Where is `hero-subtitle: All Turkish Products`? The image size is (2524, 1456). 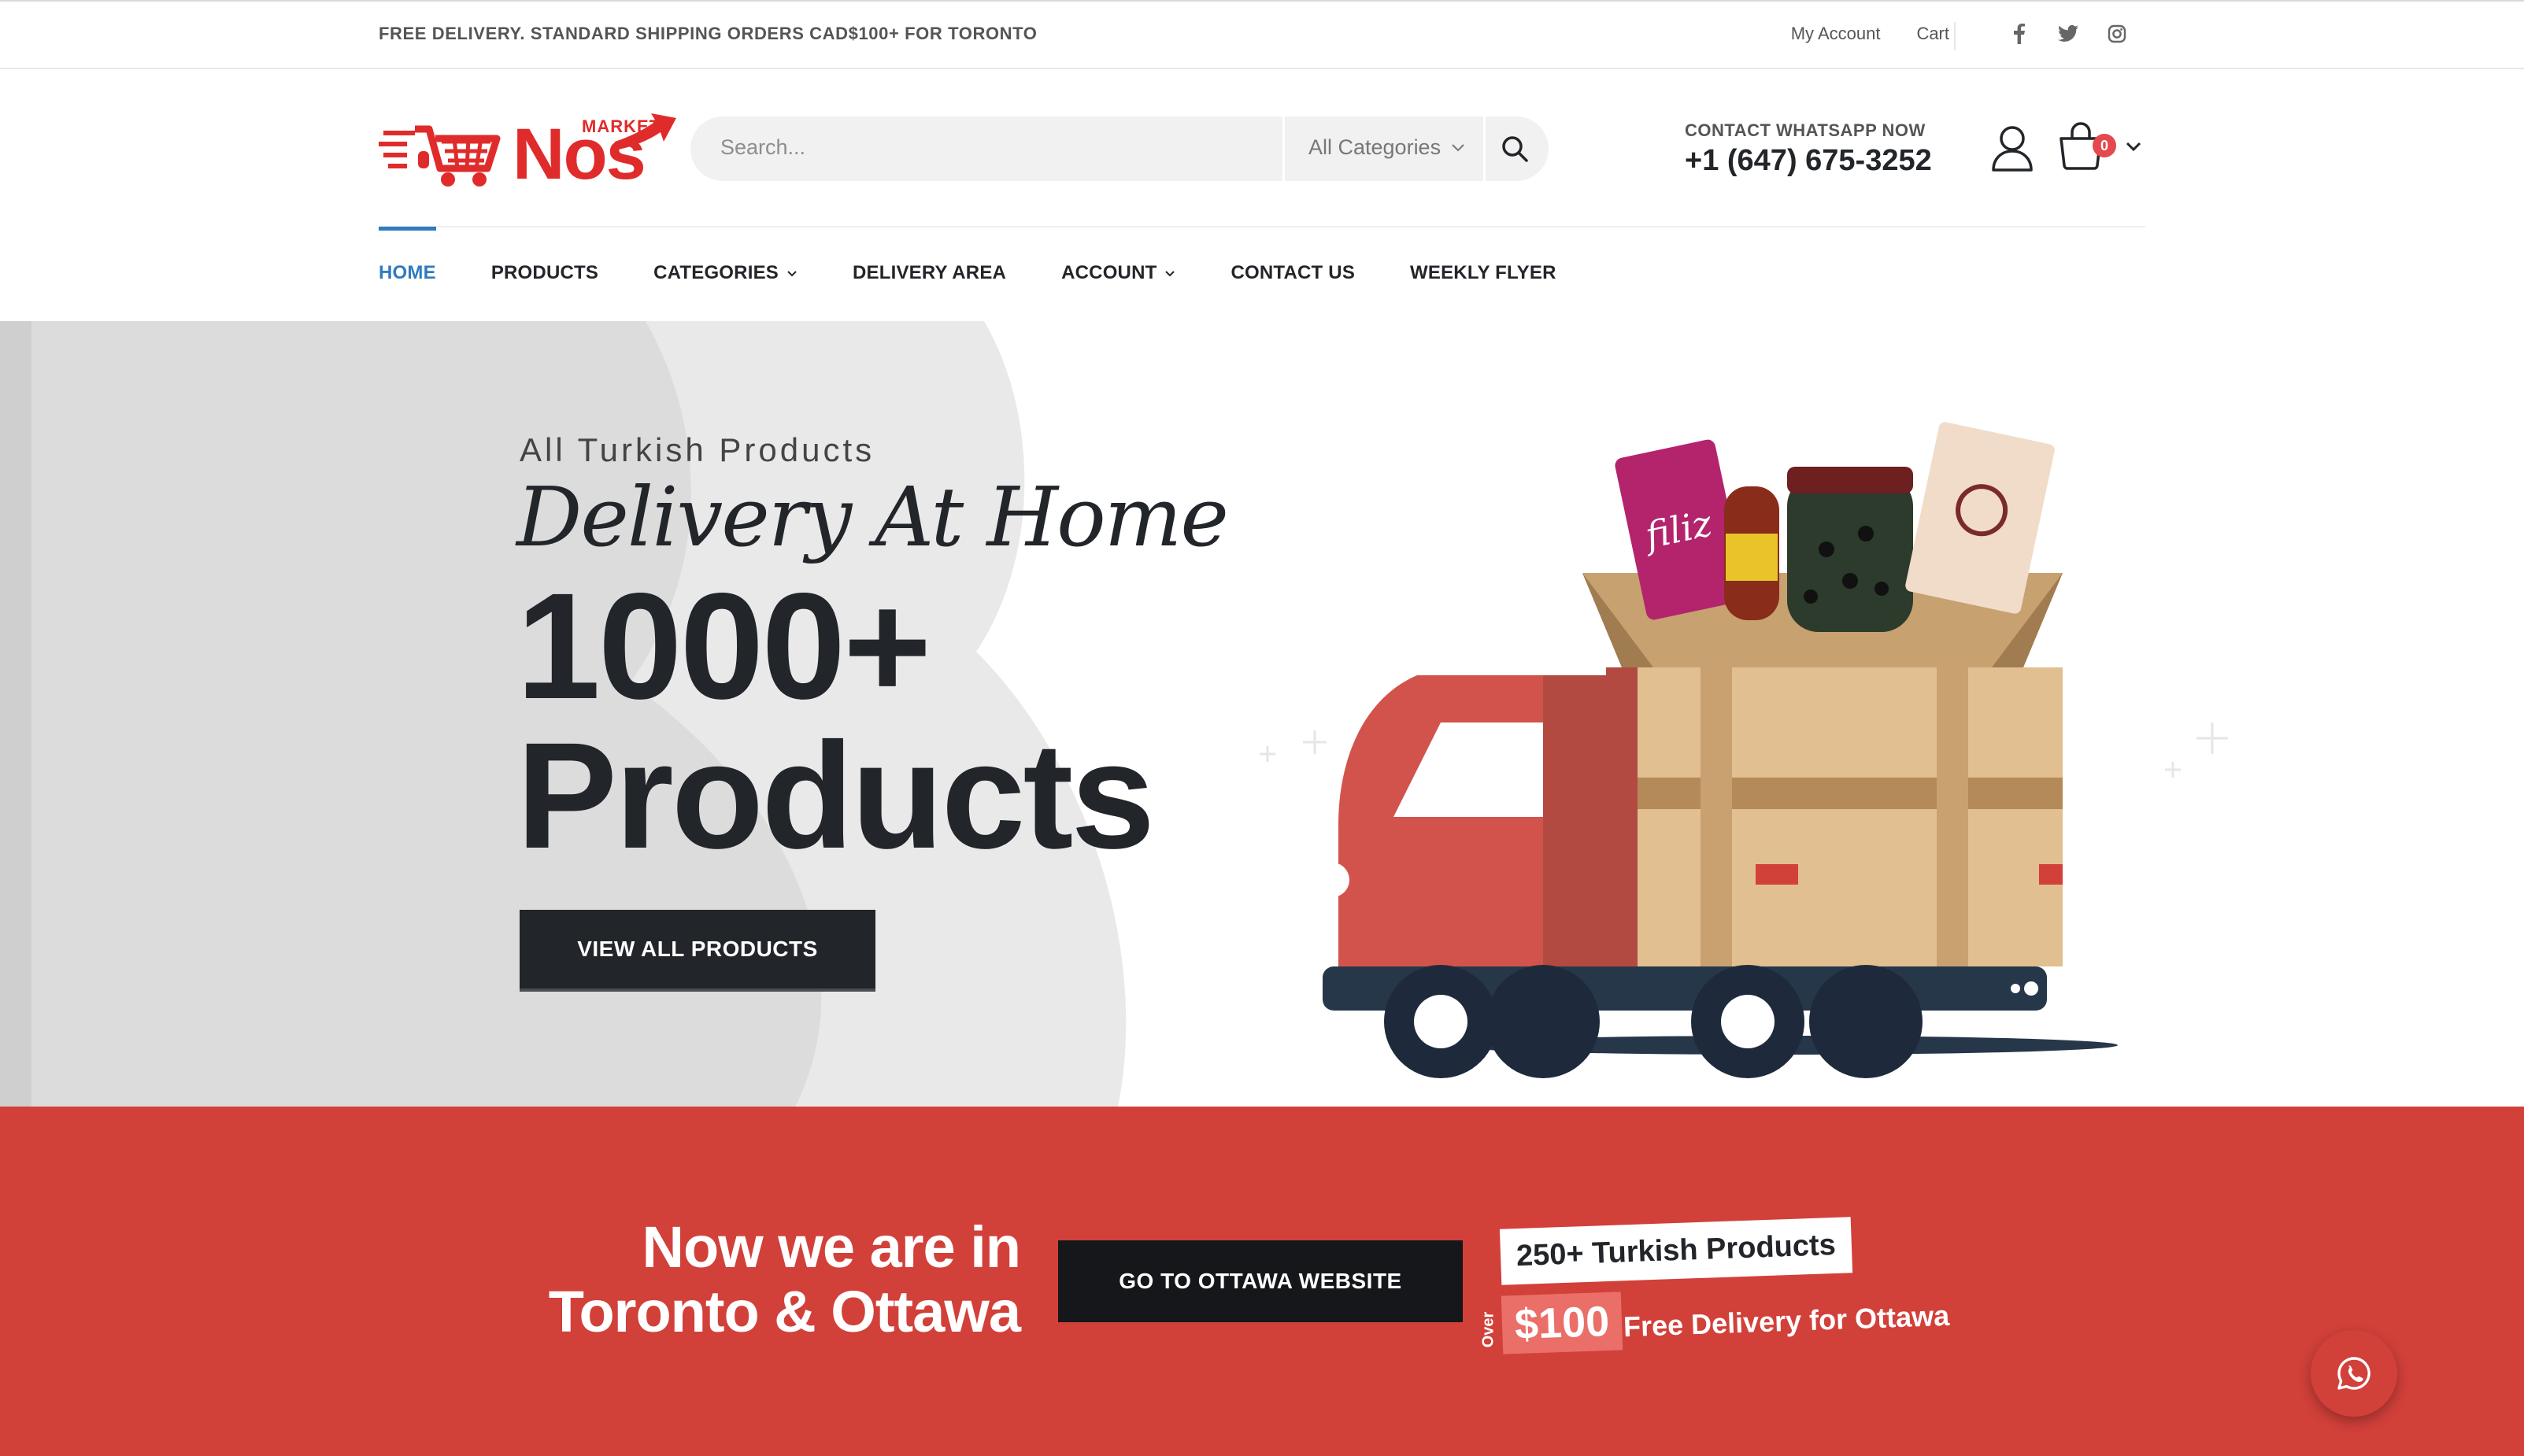 hero-subtitle: All Turkish Products is located at coordinates (697, 449).